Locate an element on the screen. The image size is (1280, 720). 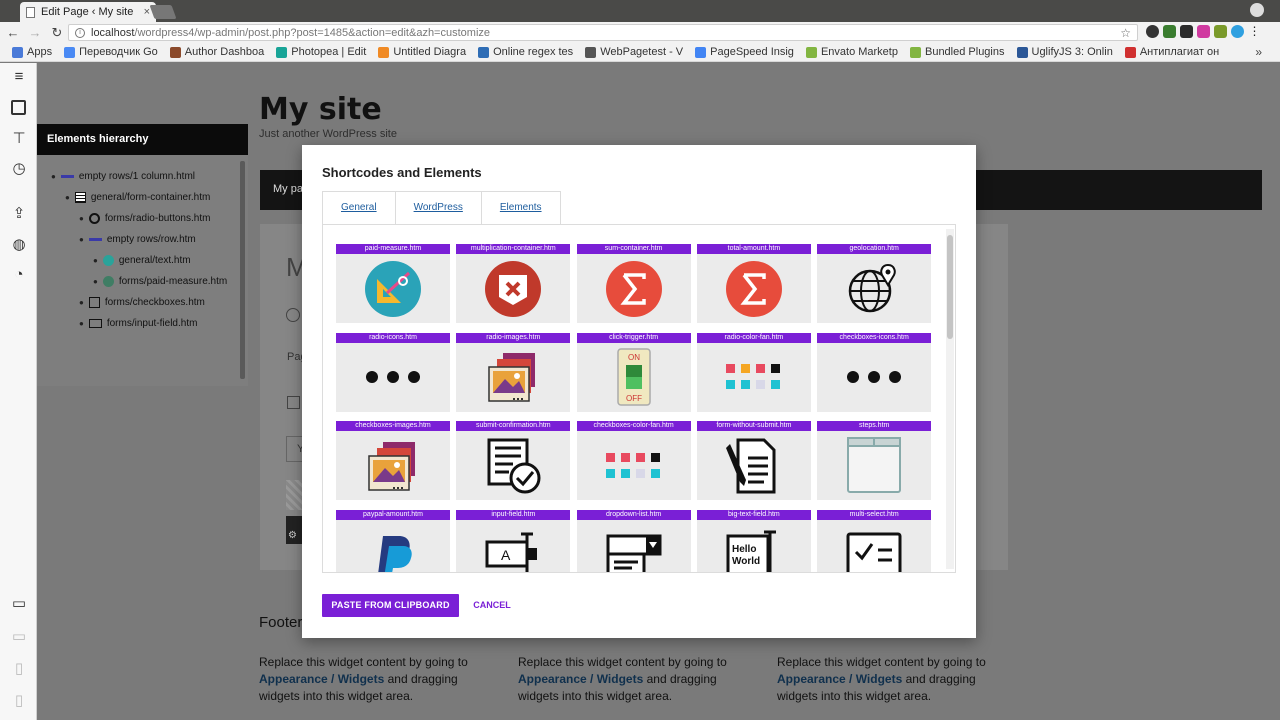
element-card: submit-confirmation.htm is located at coordinates (513, 460).